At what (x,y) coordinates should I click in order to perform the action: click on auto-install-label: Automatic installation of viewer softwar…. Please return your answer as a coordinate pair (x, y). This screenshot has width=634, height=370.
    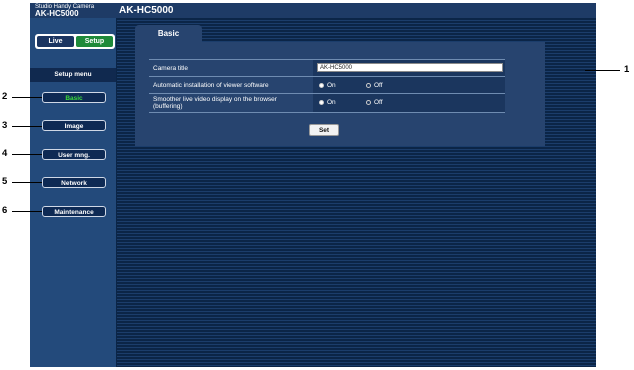
    Looking at the image, I should click on (211, 85).